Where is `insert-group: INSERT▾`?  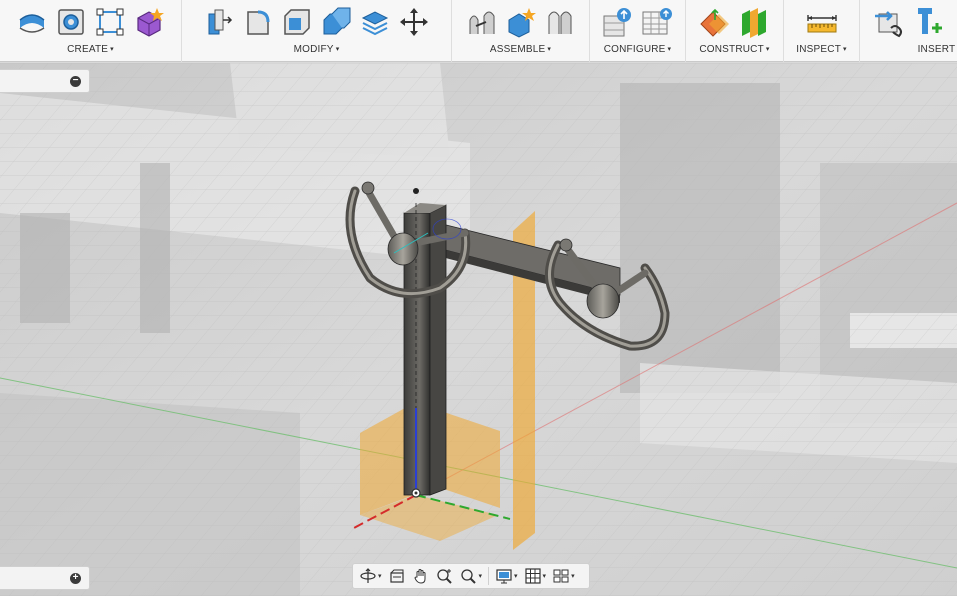 insert-group: INSERT▾ is located at coordinates (908, 31).